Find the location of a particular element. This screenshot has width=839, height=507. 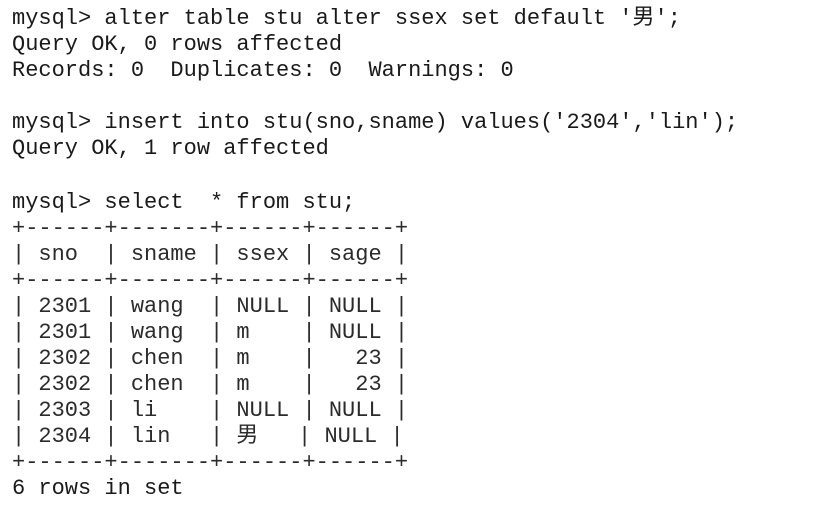

table-row: | 2304 | lin | 男 | NULL | is located at coordinates (208, 436).